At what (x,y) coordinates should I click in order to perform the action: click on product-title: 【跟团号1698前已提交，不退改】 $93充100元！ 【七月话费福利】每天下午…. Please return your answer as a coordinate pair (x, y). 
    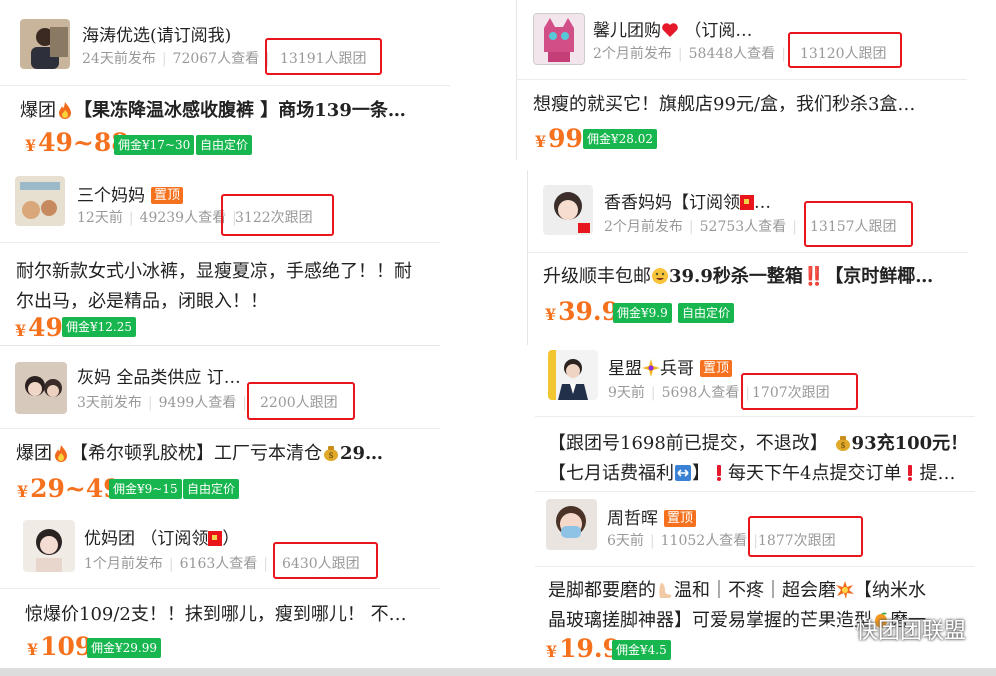
    Looking at the image, I should click on (760, 459).